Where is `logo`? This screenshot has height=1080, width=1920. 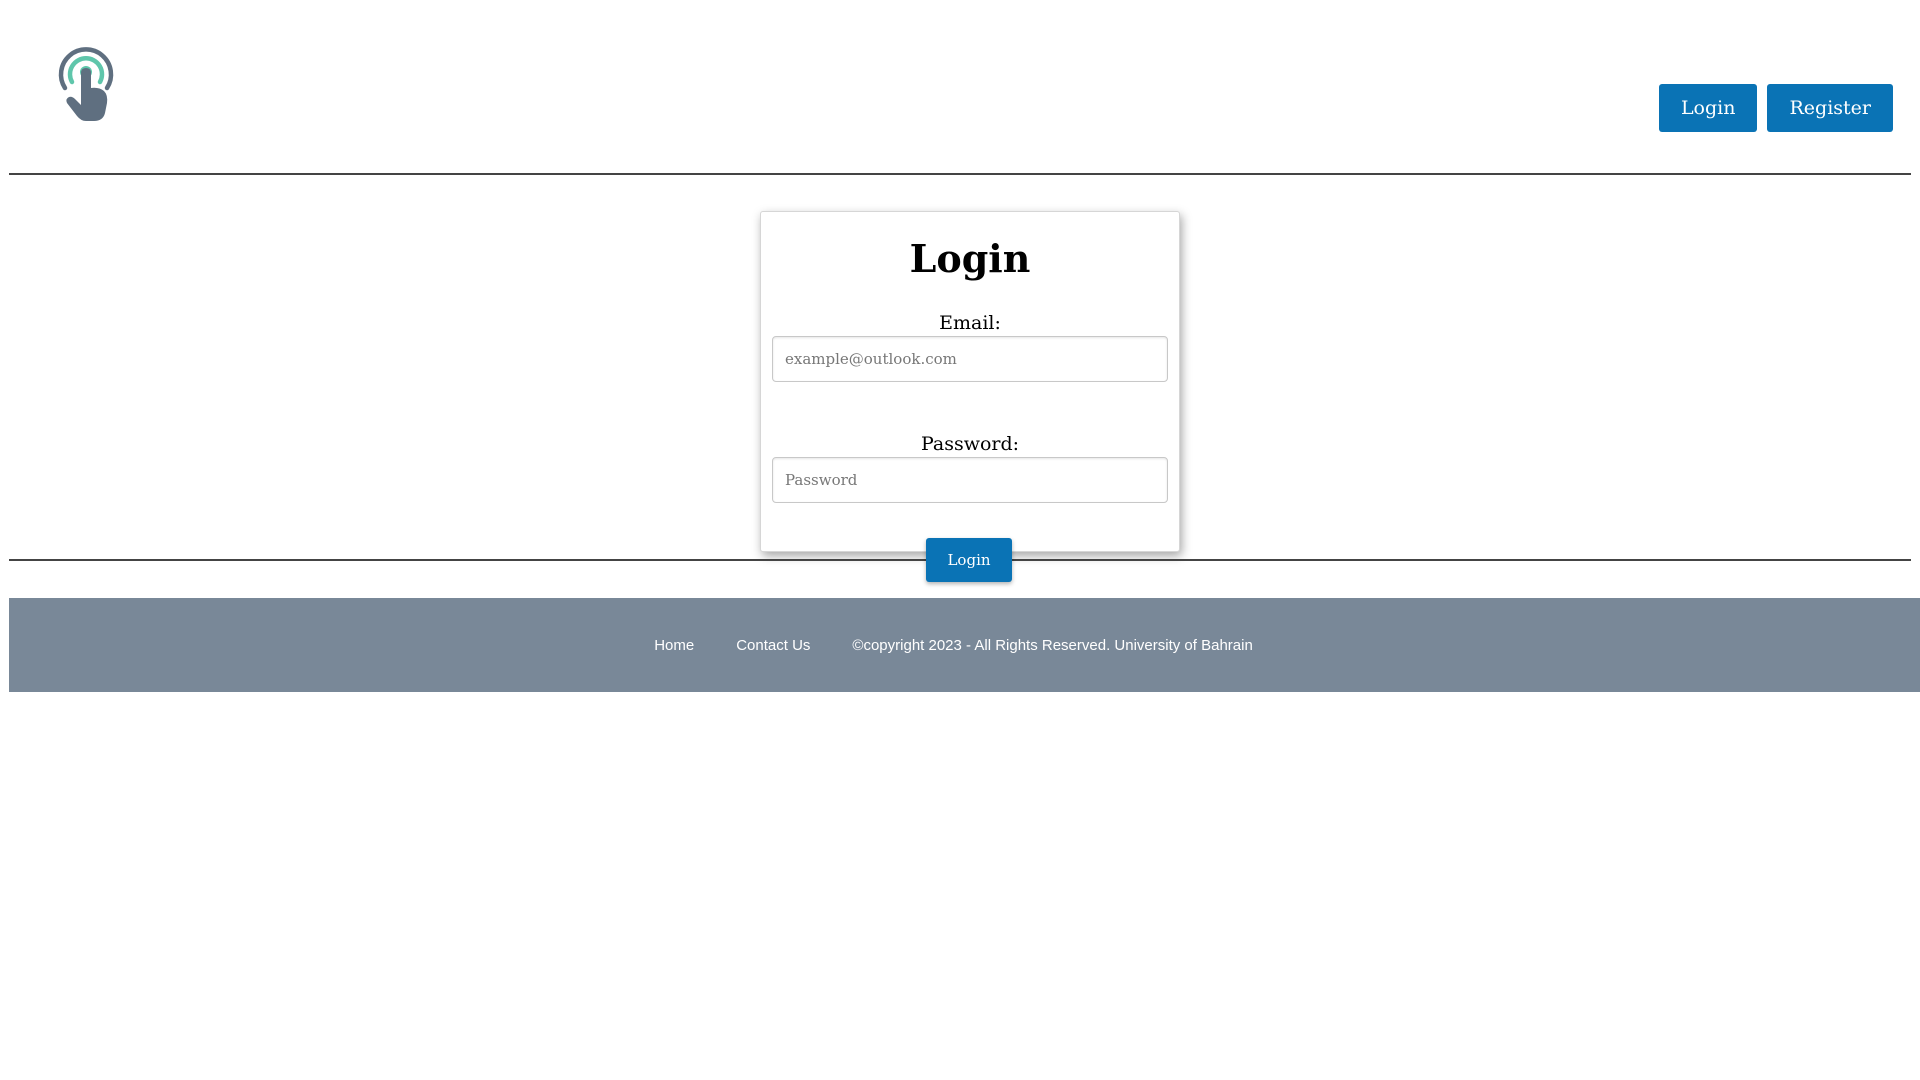 logo is located at coordinates (86, 84).